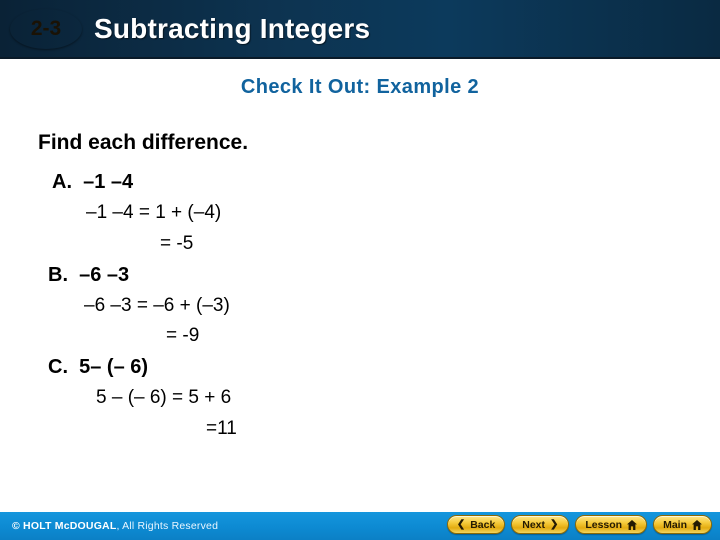  I want to click on page-title: Subtracting Integers, so click(232, 28).